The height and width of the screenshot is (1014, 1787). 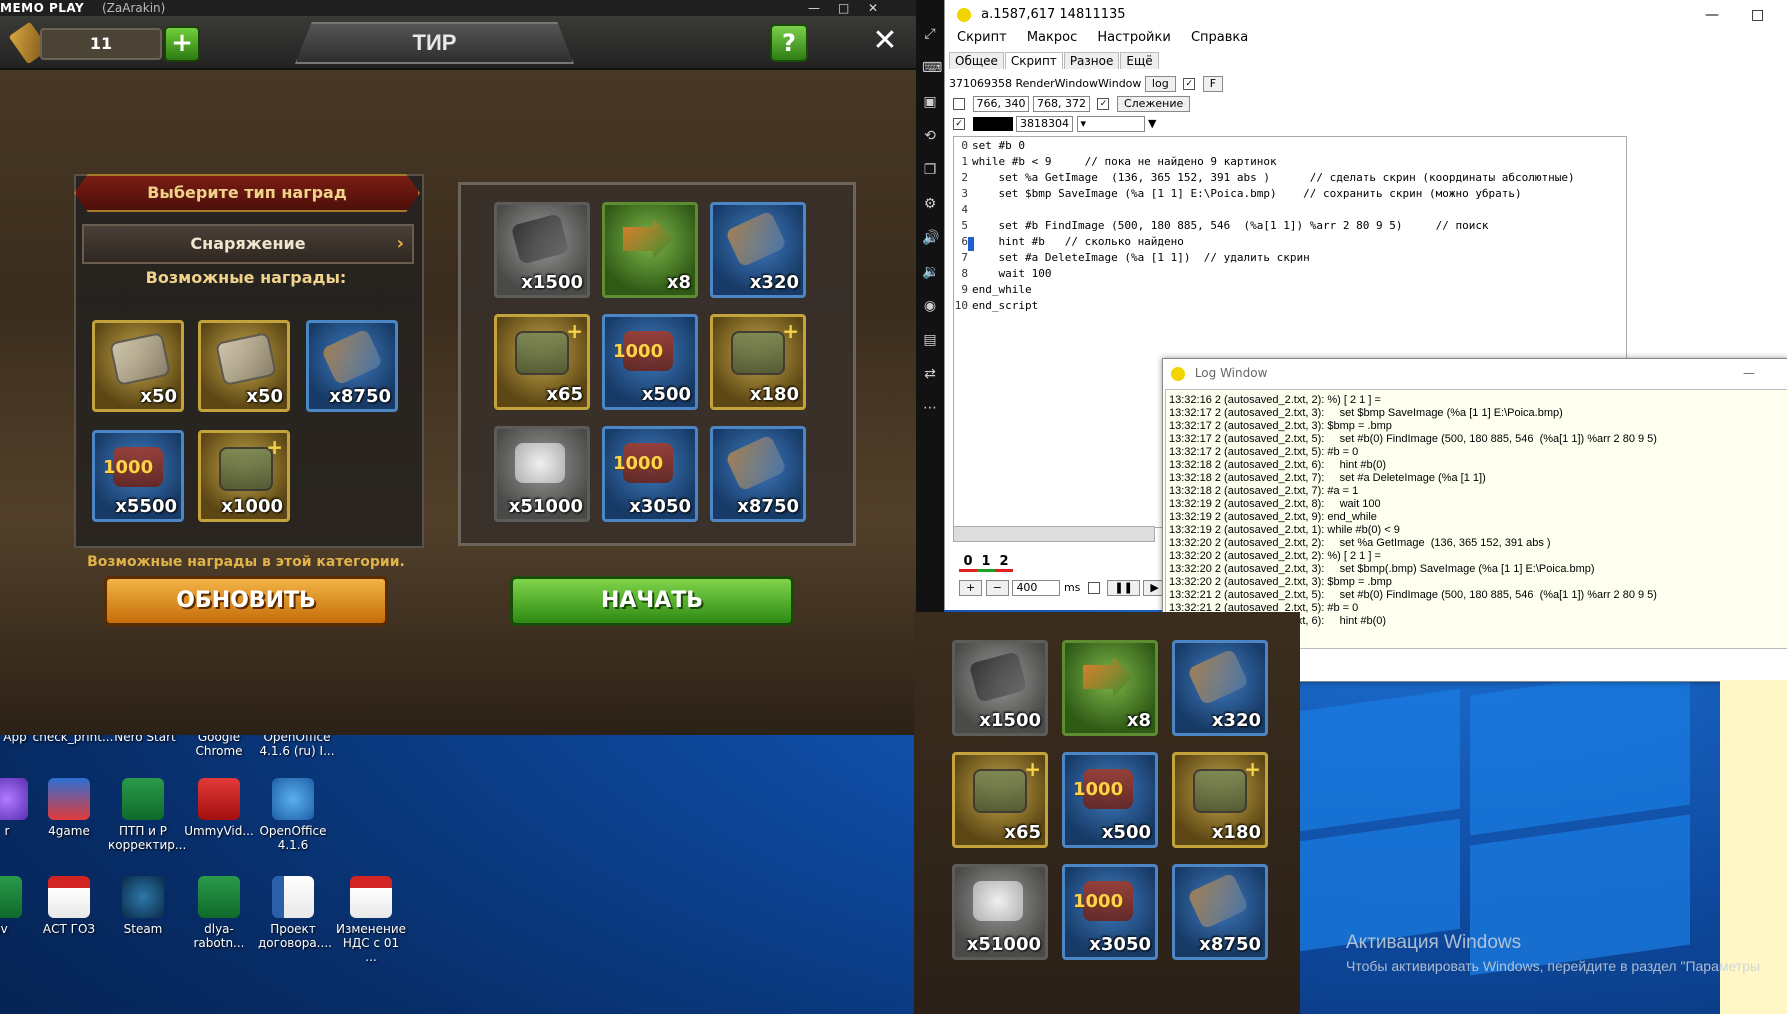 I want to click on desktop-icon-steam: Steam, so click(x=143, y=906).